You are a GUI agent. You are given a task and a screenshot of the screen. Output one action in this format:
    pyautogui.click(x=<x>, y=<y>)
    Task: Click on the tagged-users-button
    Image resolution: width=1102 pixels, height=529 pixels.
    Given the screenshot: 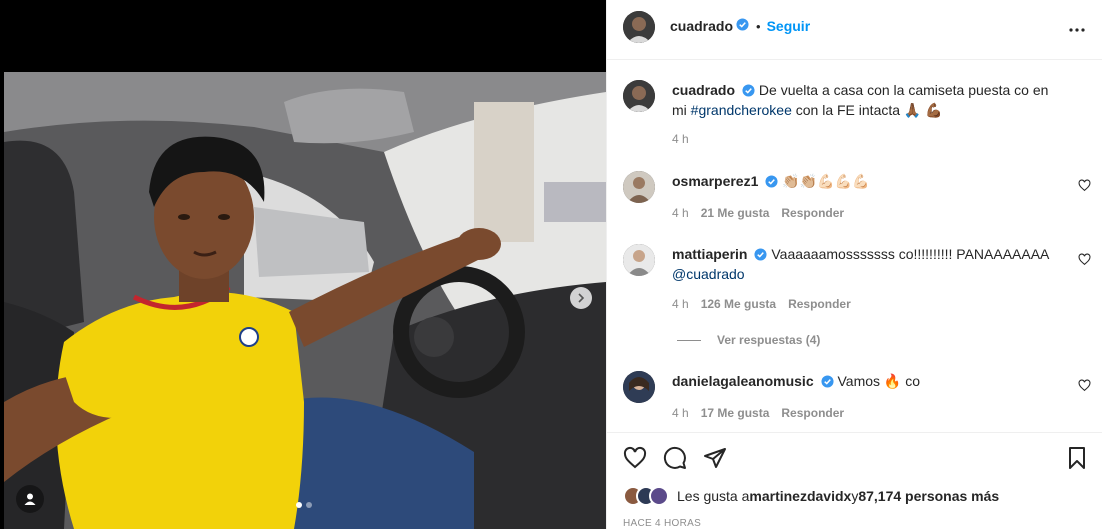 What is the action you would take?
    pyautogui.click(x=30, y=499)
    